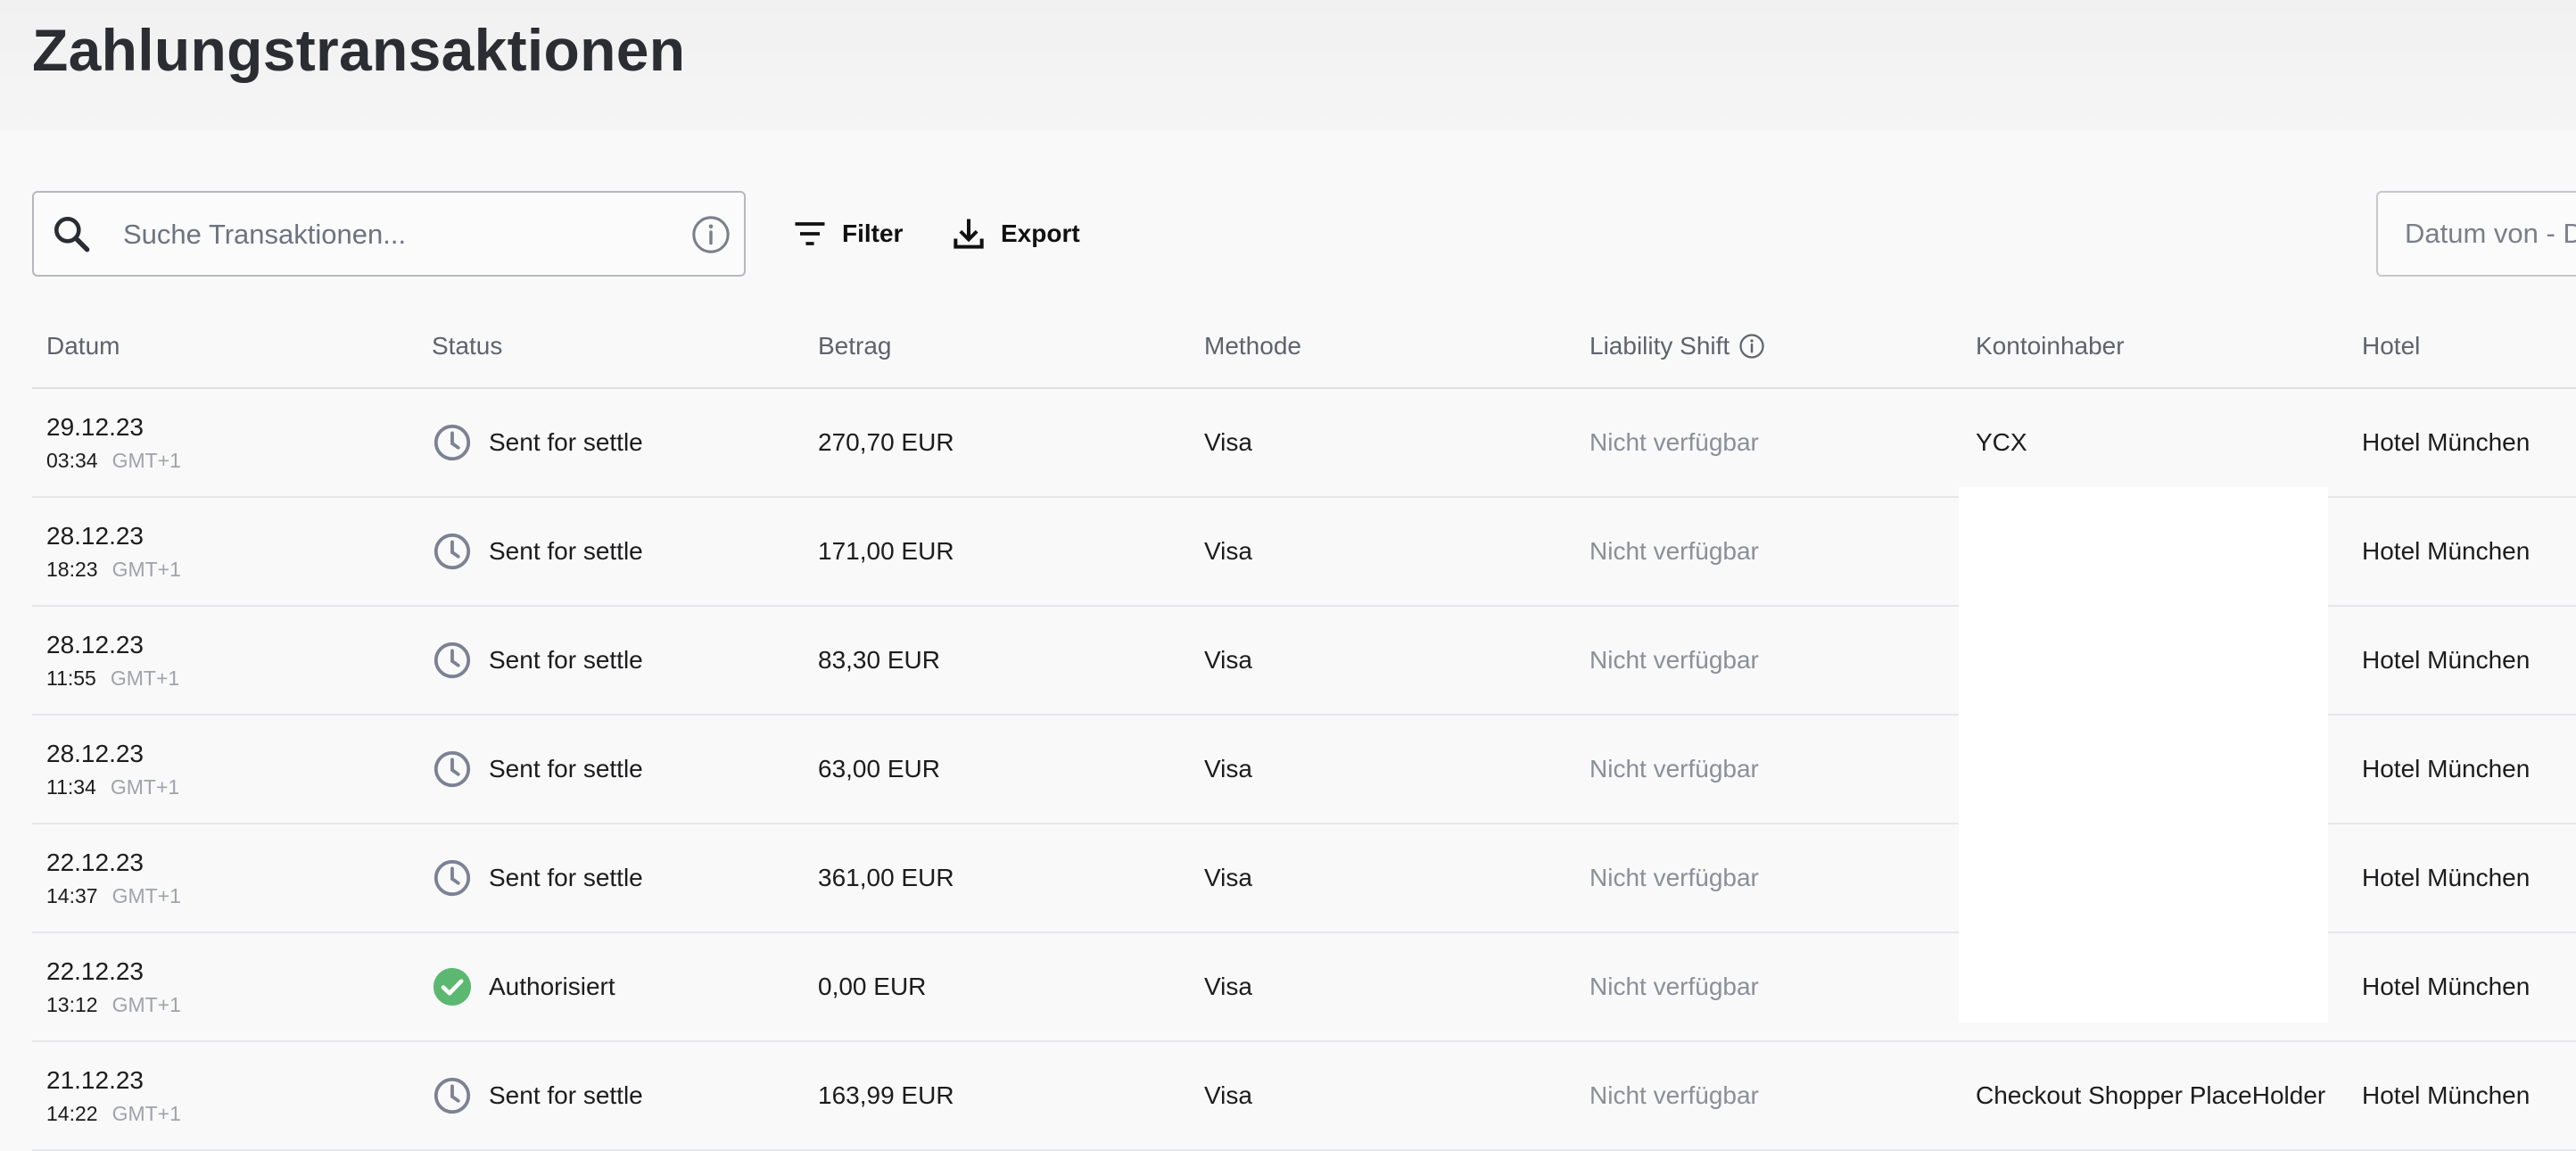 Image resolution: width=2576 pixels, height=1151 pixels. I want to click on redaction-box, so click(2143, 755).